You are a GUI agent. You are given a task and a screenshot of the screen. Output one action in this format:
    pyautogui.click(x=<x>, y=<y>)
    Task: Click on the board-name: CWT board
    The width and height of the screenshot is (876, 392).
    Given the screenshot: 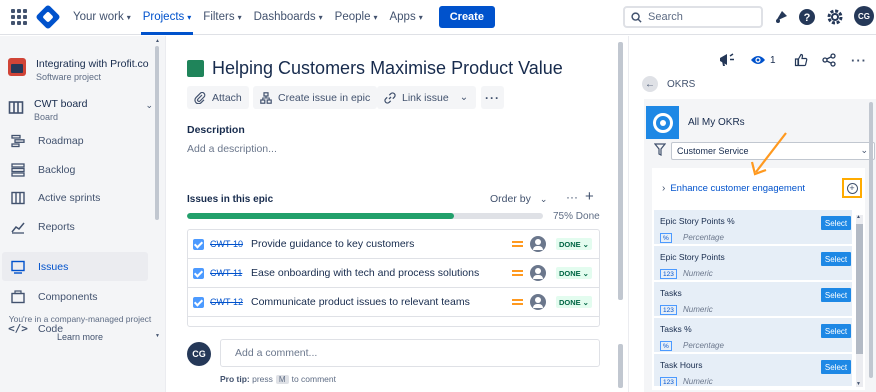 What is the action you would take?
    pyautogui.click(x=61, y=104)
    